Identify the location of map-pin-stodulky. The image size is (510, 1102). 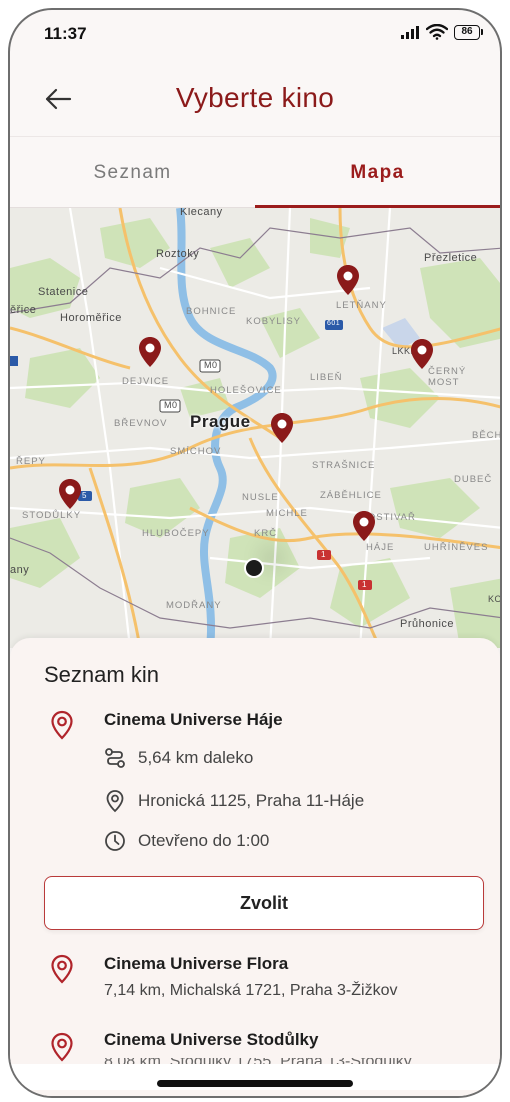
(70, 494).